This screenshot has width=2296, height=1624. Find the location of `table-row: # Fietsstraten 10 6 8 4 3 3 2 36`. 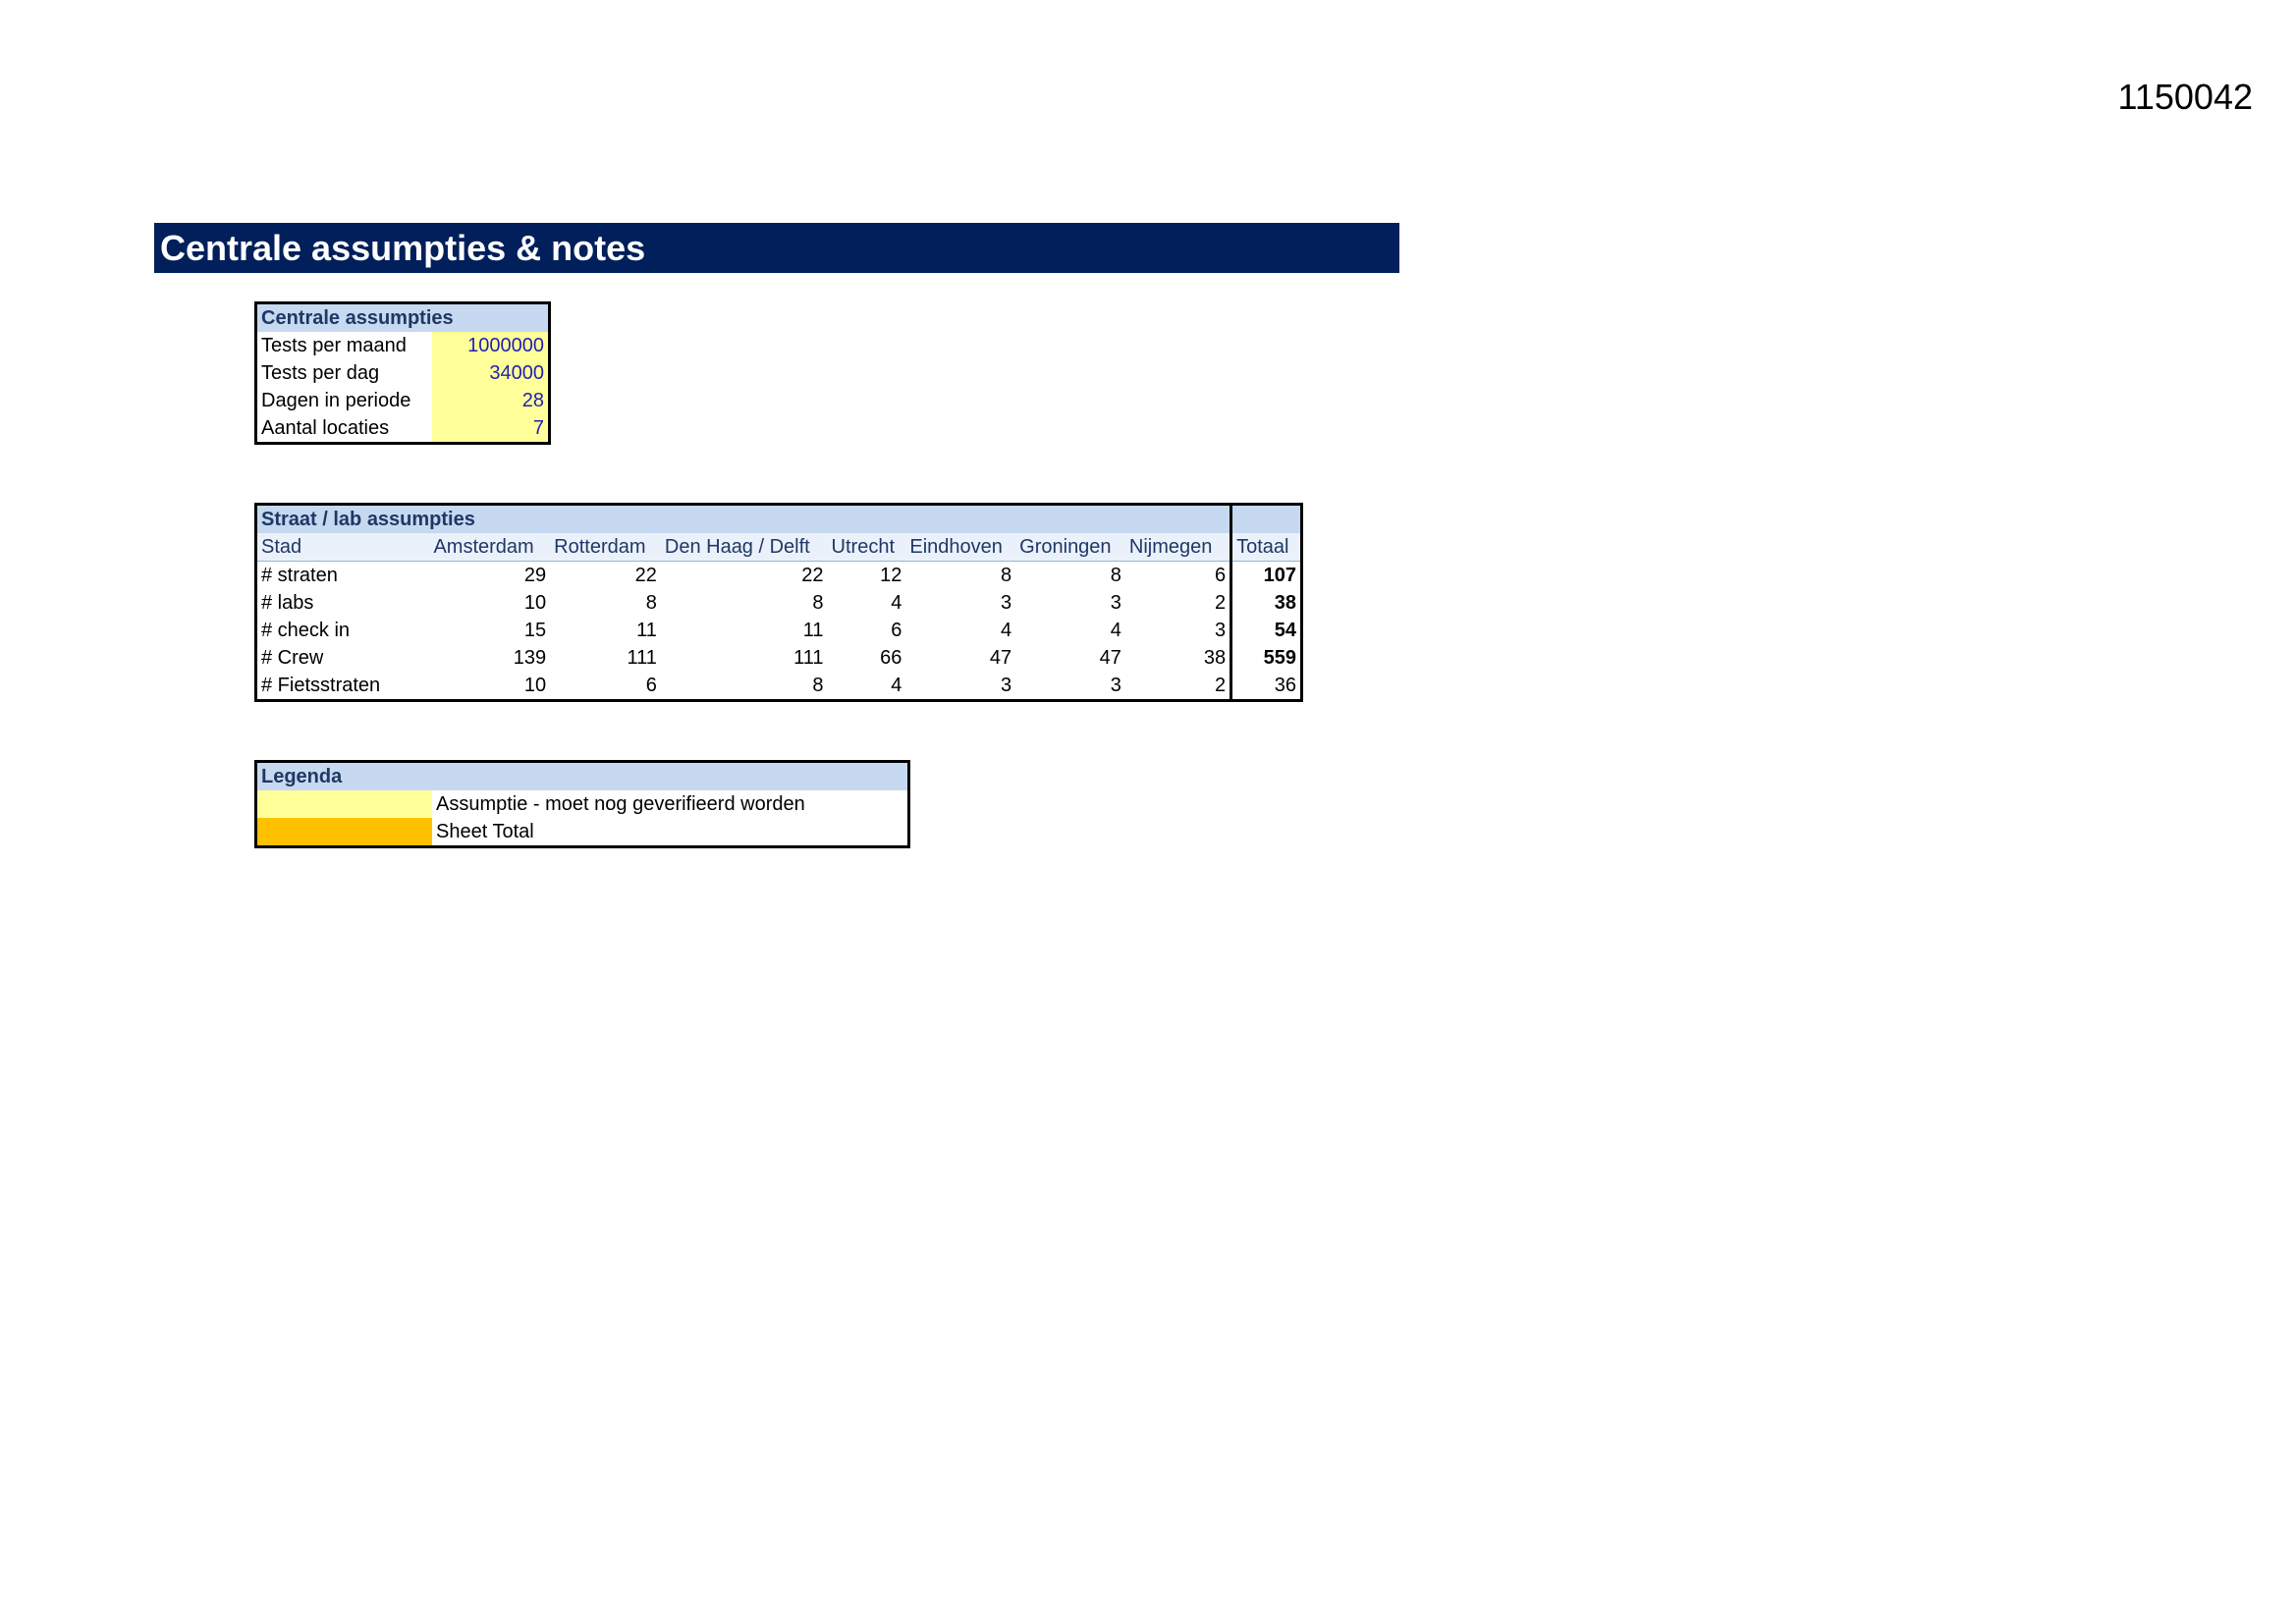

table-row: # Fietsstraten 10 6 8 4 3 3 2 36 is located at coordinates (779, 686).